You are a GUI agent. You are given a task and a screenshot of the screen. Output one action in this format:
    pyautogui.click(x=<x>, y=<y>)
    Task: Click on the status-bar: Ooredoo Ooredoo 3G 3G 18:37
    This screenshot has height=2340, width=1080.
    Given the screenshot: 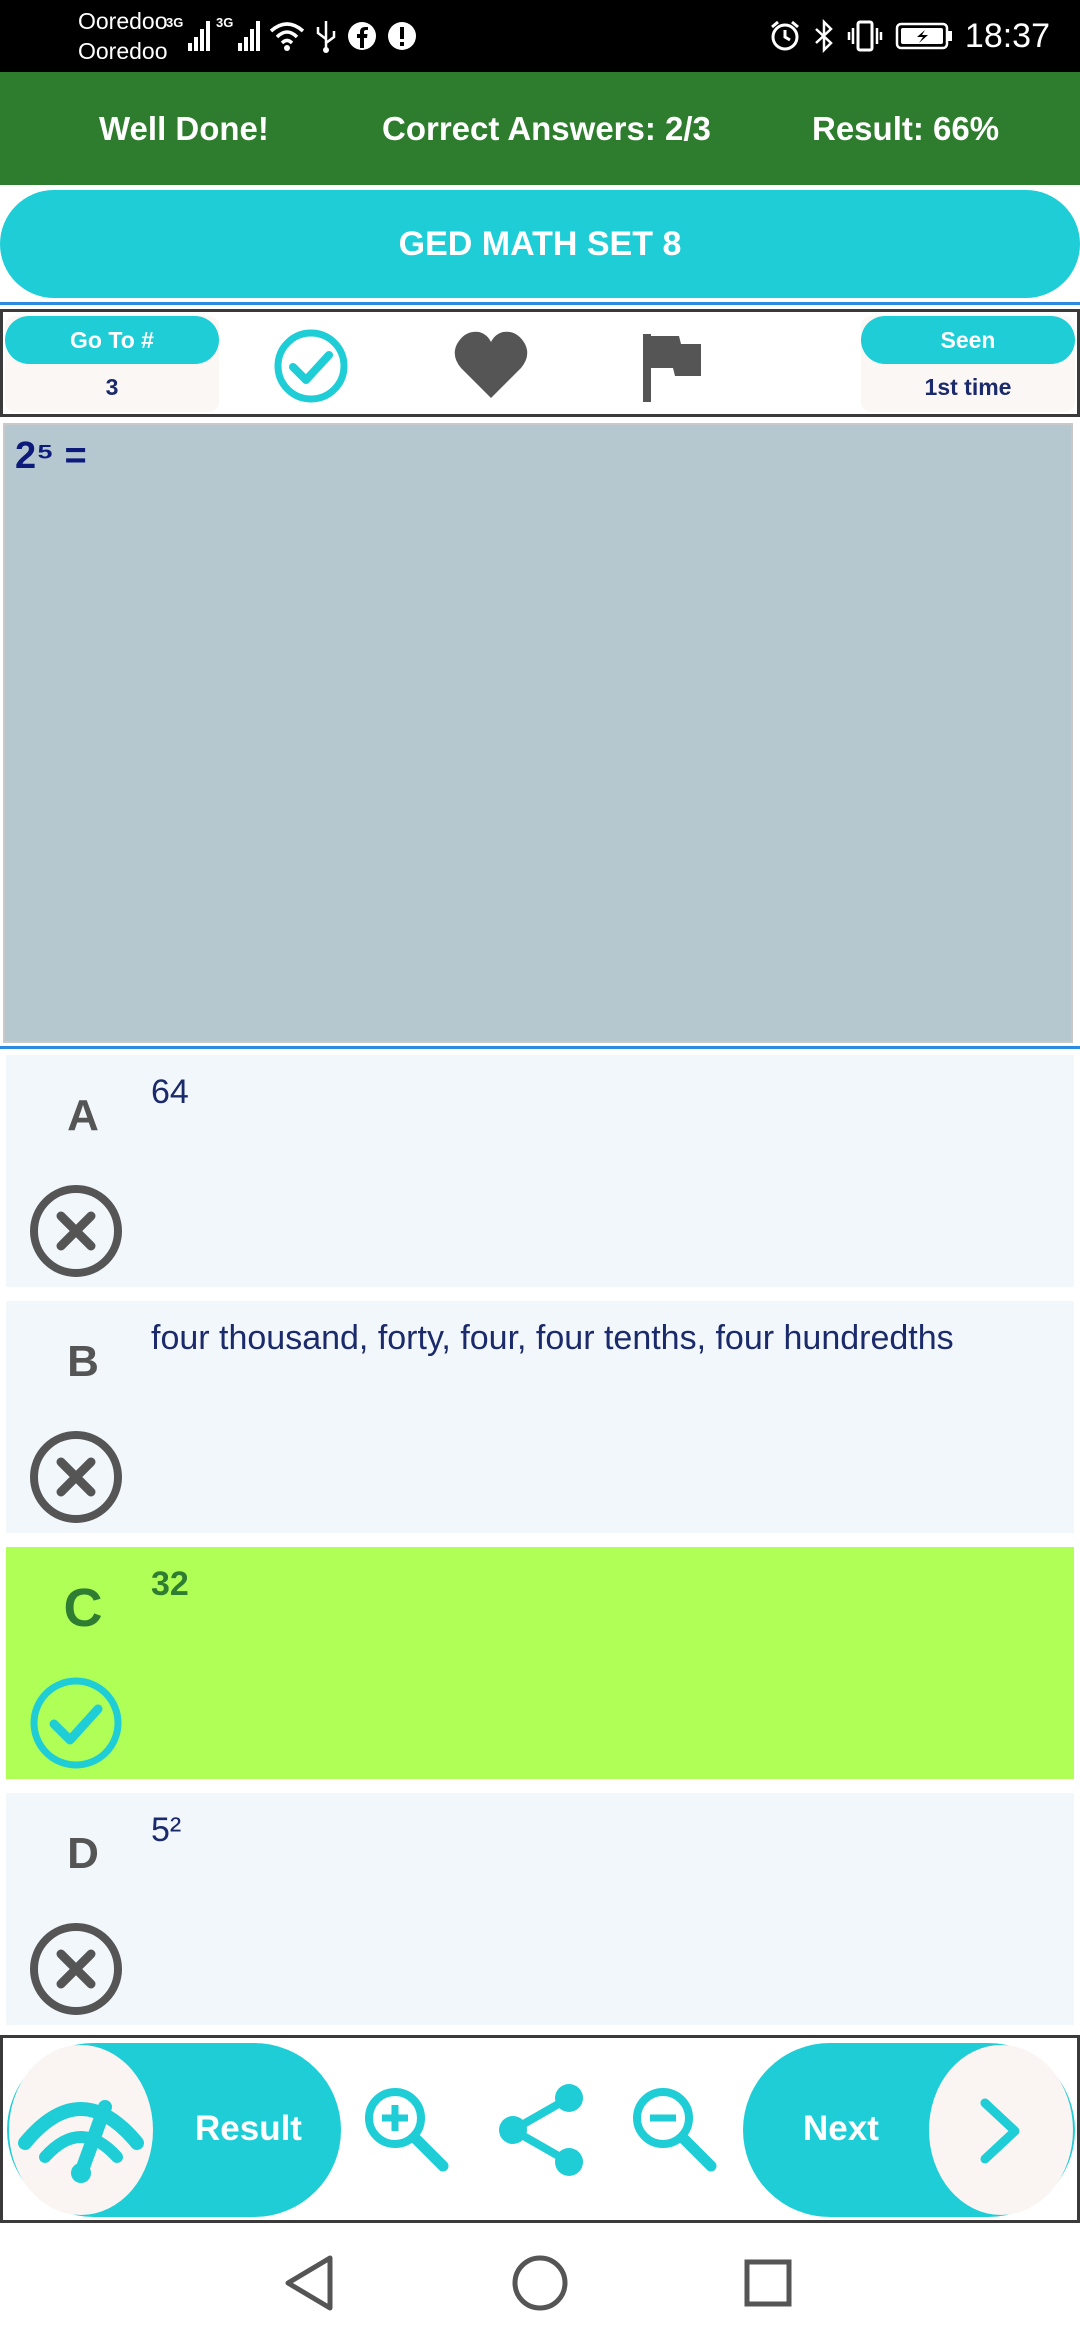 What is the action you would take?
    pyautogui.click(x=540, y=36)
    